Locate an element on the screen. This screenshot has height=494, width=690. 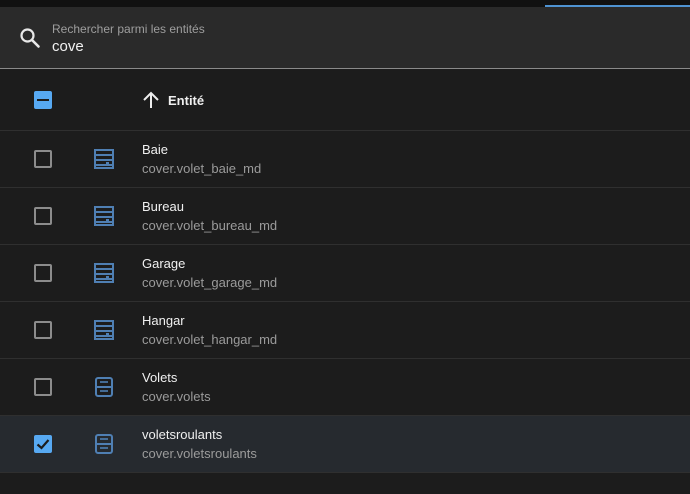
entity-name: Garage is located at coordinates (164, 263).